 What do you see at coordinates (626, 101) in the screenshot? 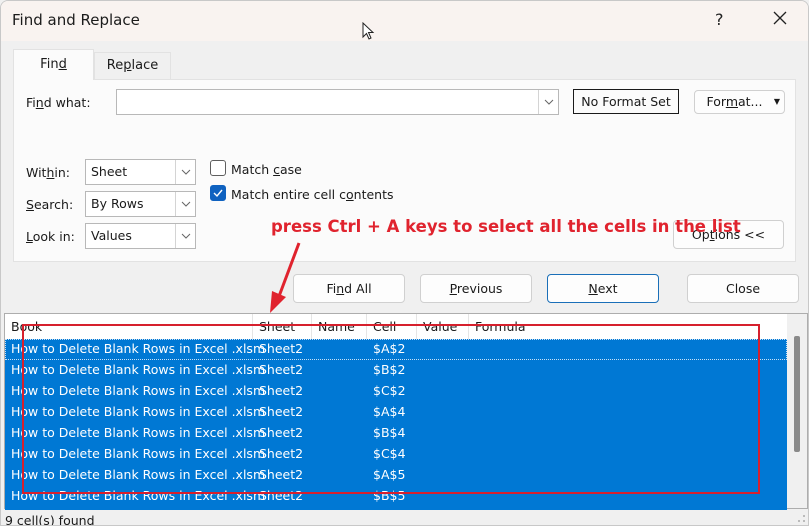
I see `format-preview: No Format Set` at bounding box center [626, 101].